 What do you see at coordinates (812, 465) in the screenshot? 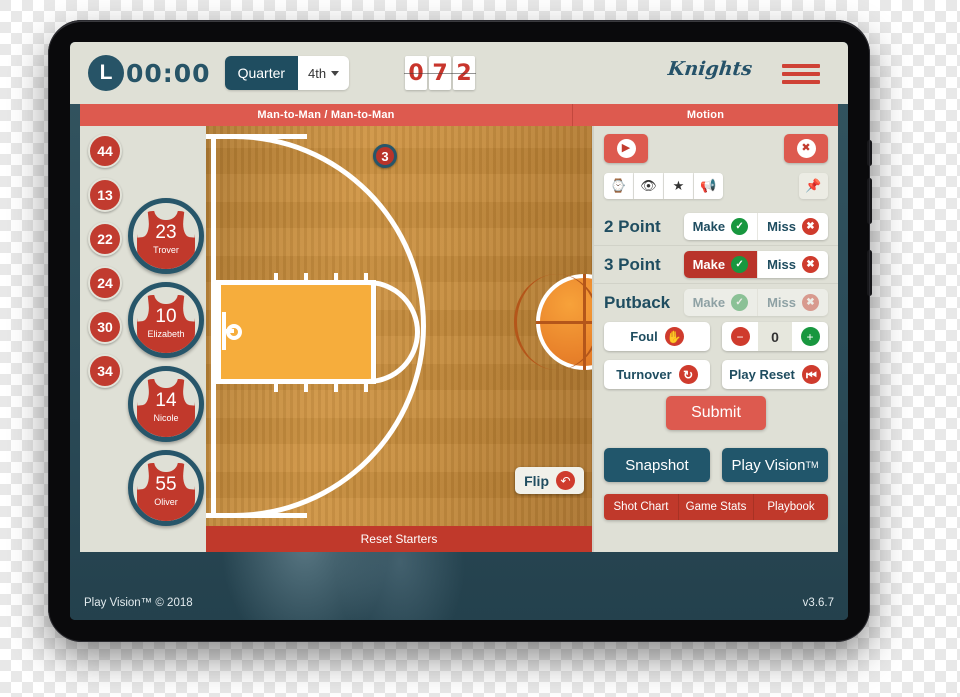
I see `trademark-mark: TM` at bounding box center [812, 465].